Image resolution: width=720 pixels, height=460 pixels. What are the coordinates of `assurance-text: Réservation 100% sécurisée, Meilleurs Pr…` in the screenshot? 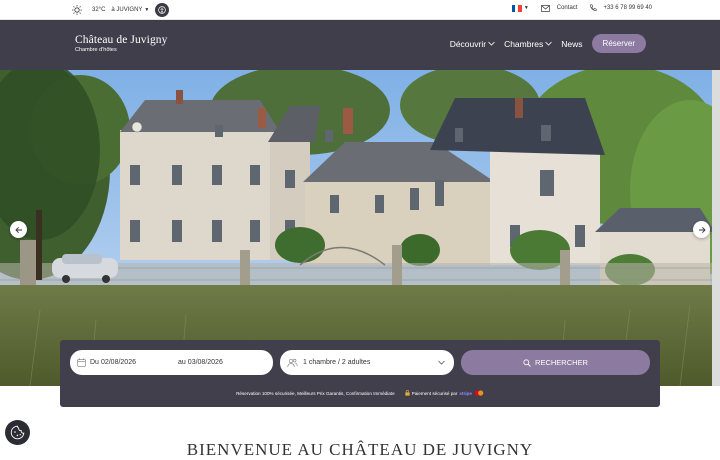 It's located at (315, 393).